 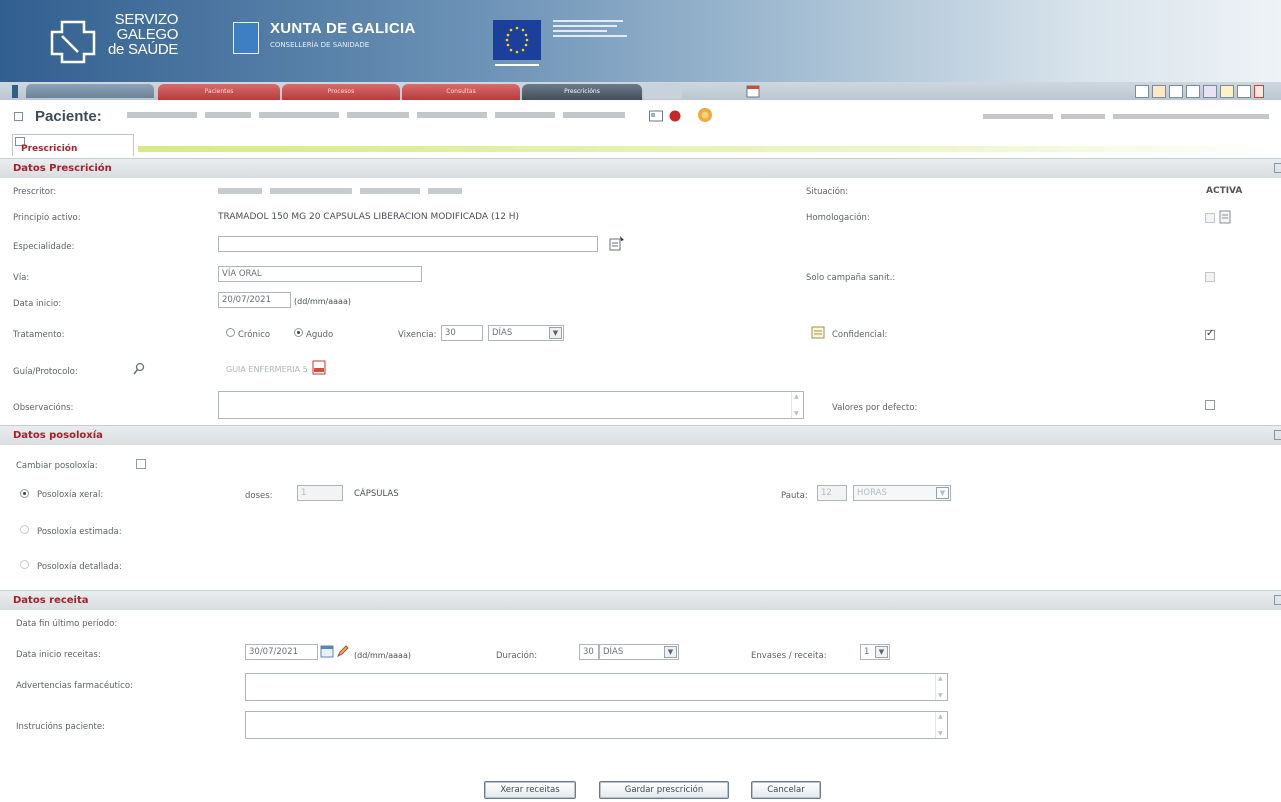 I want to click on tratamento-label: Tratamento:, so click(x=39, y=335).